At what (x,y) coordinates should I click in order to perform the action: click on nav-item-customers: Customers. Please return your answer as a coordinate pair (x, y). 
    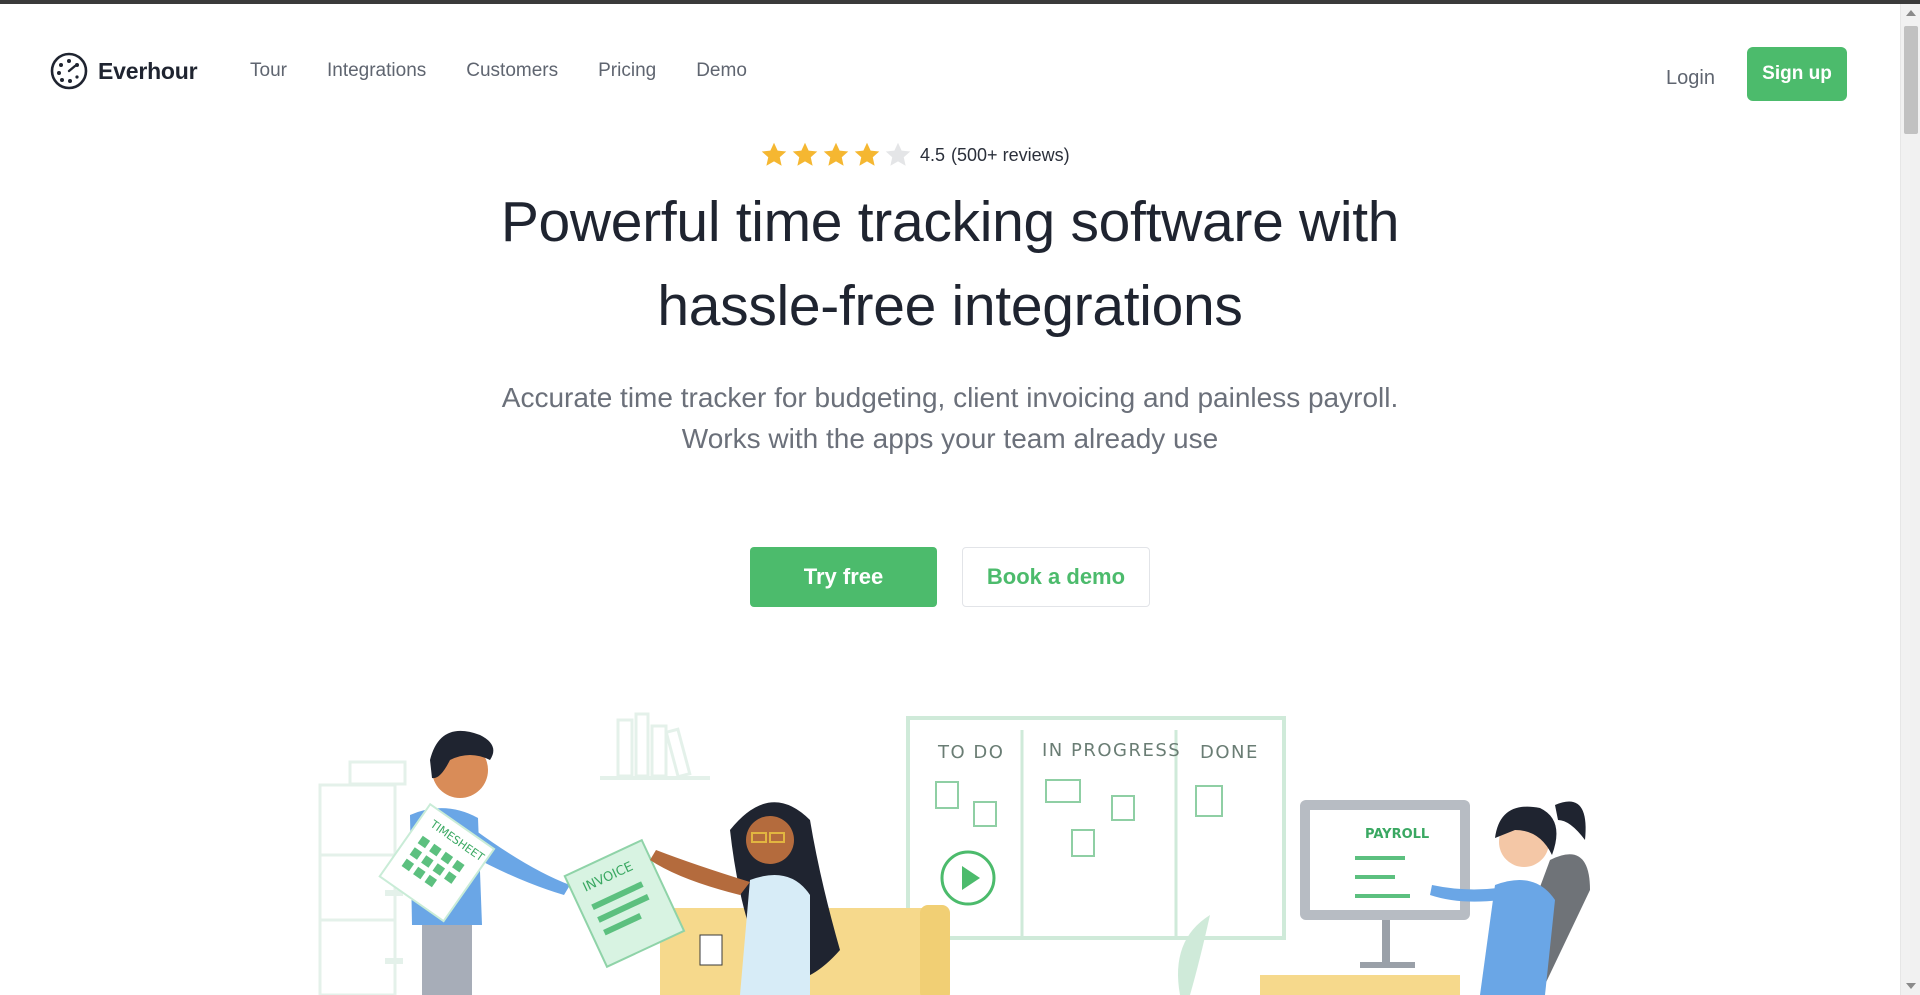
    Looking at the image, I should click on (512, 71).